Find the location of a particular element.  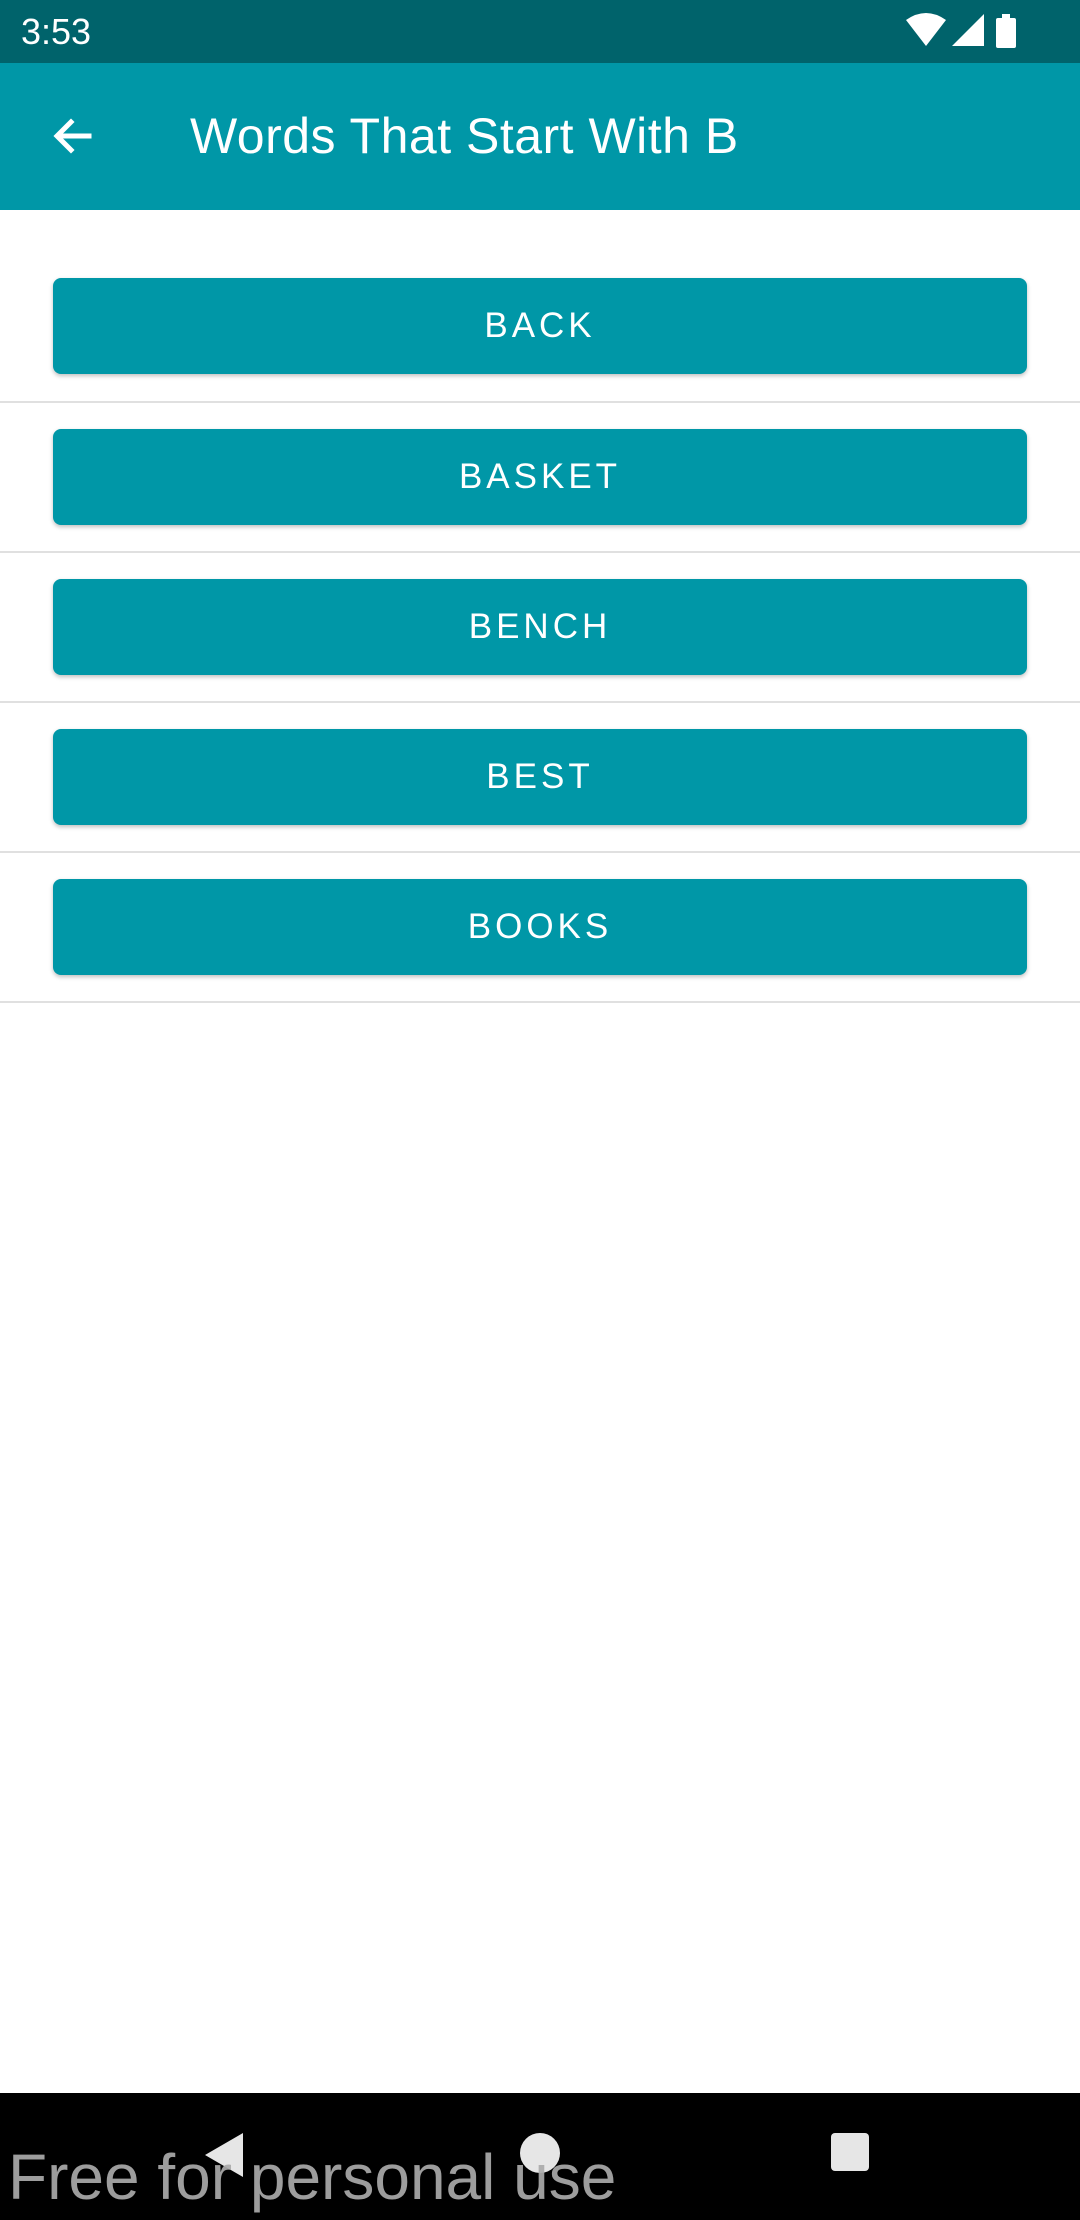

arrow-back-icon is located at coordinates (72, 136).